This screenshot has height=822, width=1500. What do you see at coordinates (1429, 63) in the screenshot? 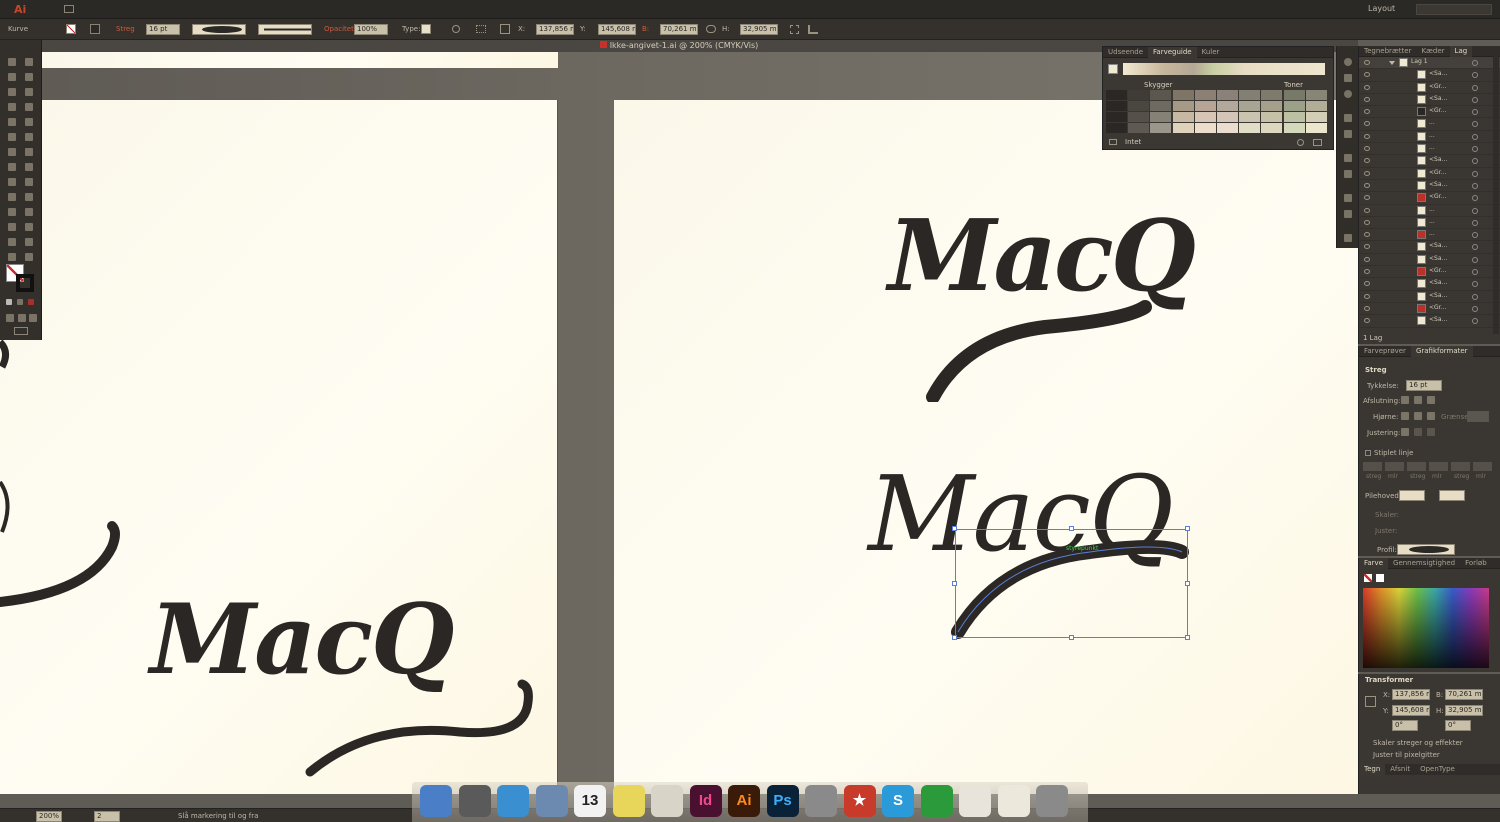
I see `layer-row-main: Lag 1` at bounding box center [1429, 63].